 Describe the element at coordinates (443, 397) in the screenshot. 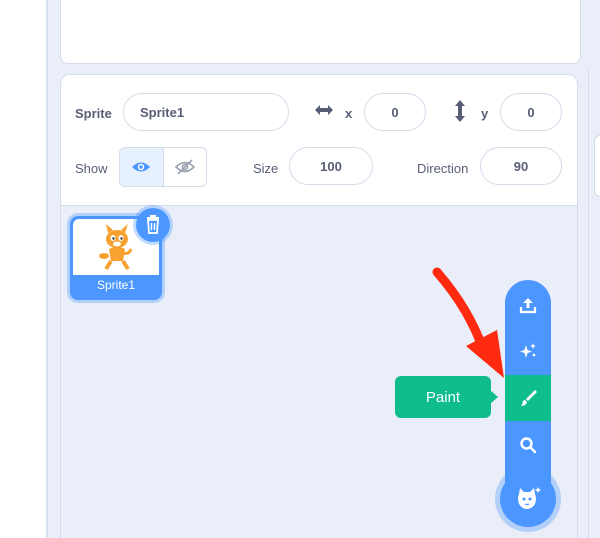

I see `paint-tooltip: Paint` at that location.